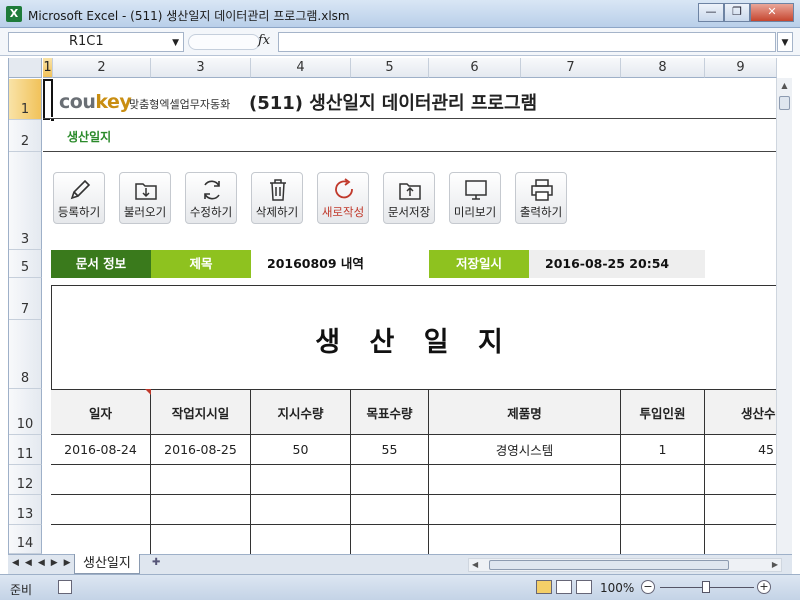  I want to click on page-layout-view-icon, so click(564, 587).